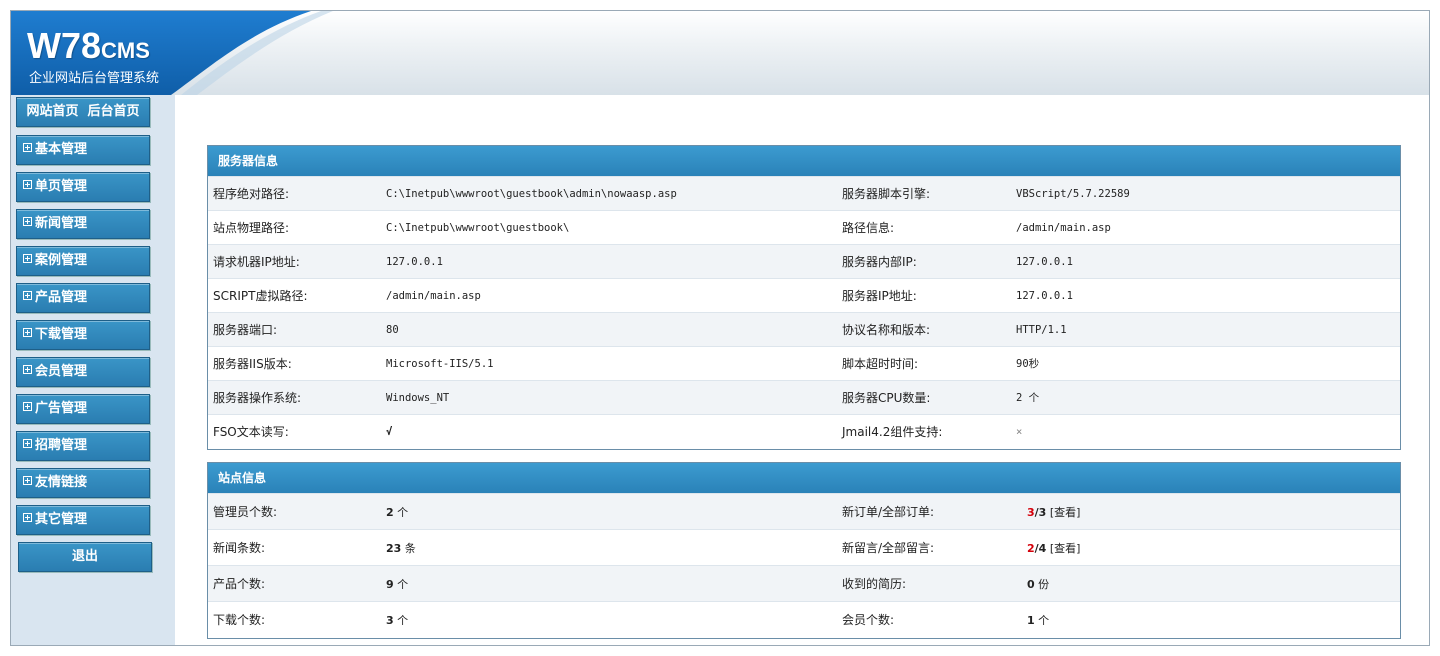  I want to click on table-row: 服务器操作系统: Windows_NT 服务器CPU数量: 2 个, so click(804, 397).